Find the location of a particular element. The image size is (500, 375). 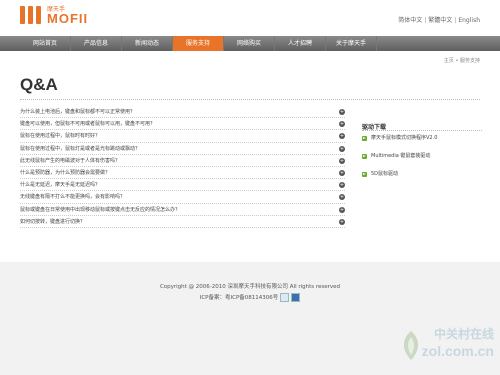

driver-link: 摩天手鼠标模式切换程序V2.0 is located at coordinates (422, 143).